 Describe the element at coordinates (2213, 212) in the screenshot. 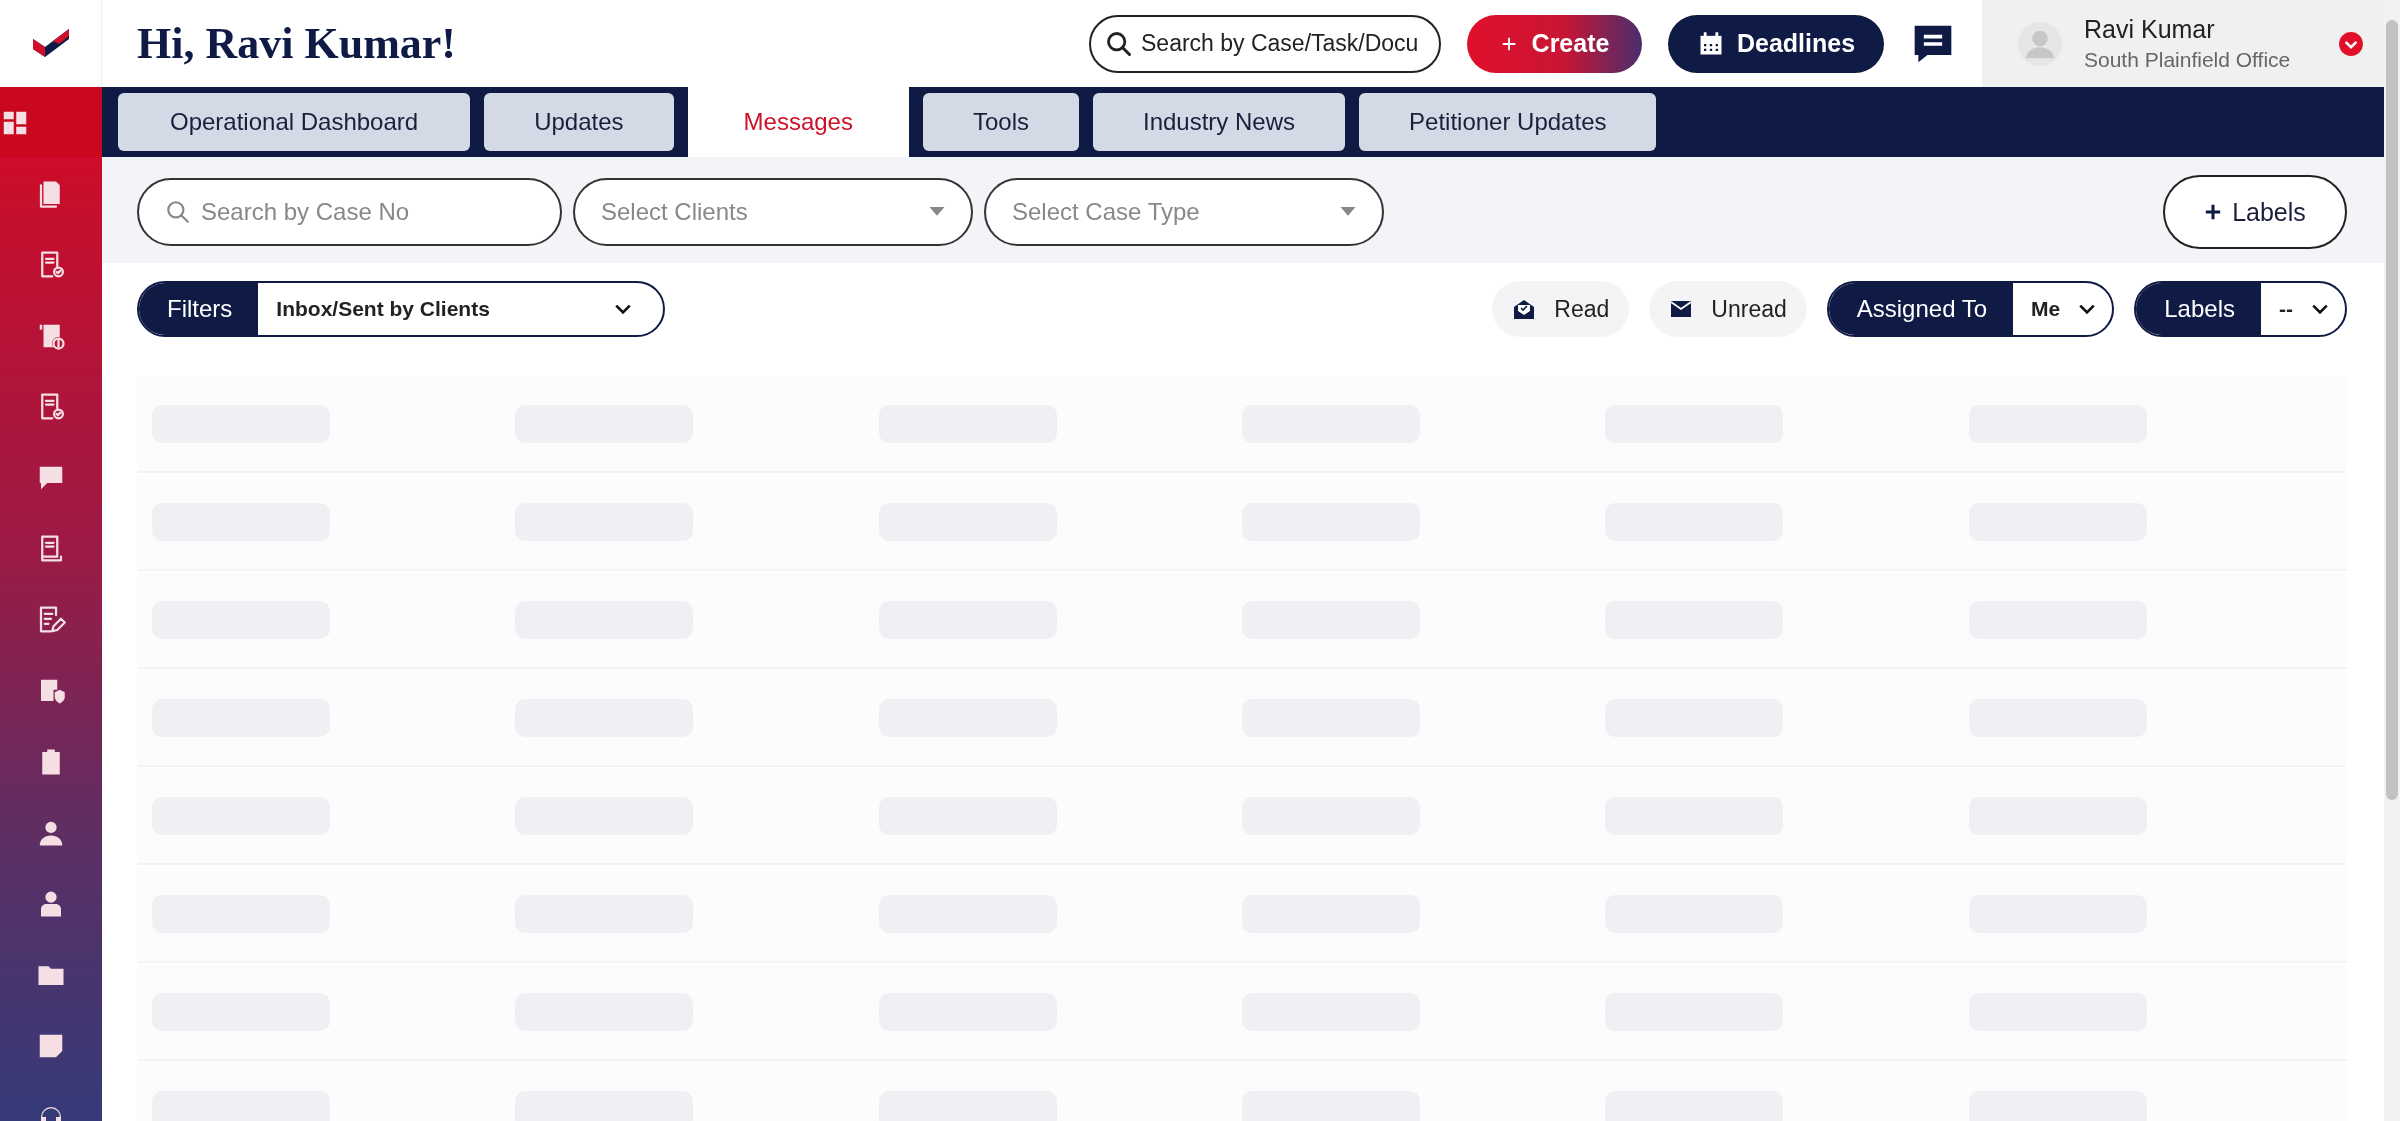

I see `plus-icon` at that location.